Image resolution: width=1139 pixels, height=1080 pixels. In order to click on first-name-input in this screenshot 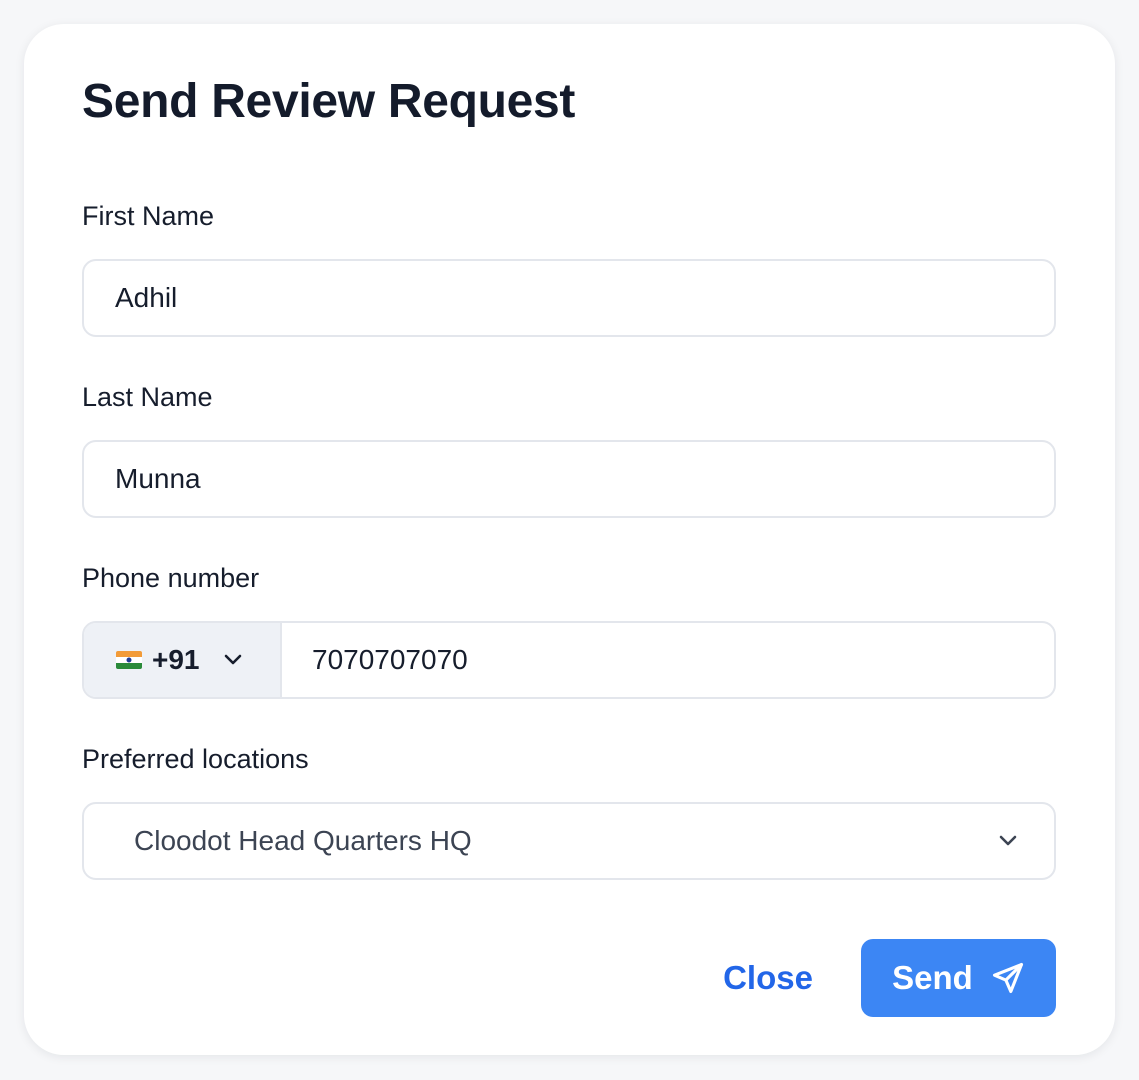, I will do `click(569, 298)`.